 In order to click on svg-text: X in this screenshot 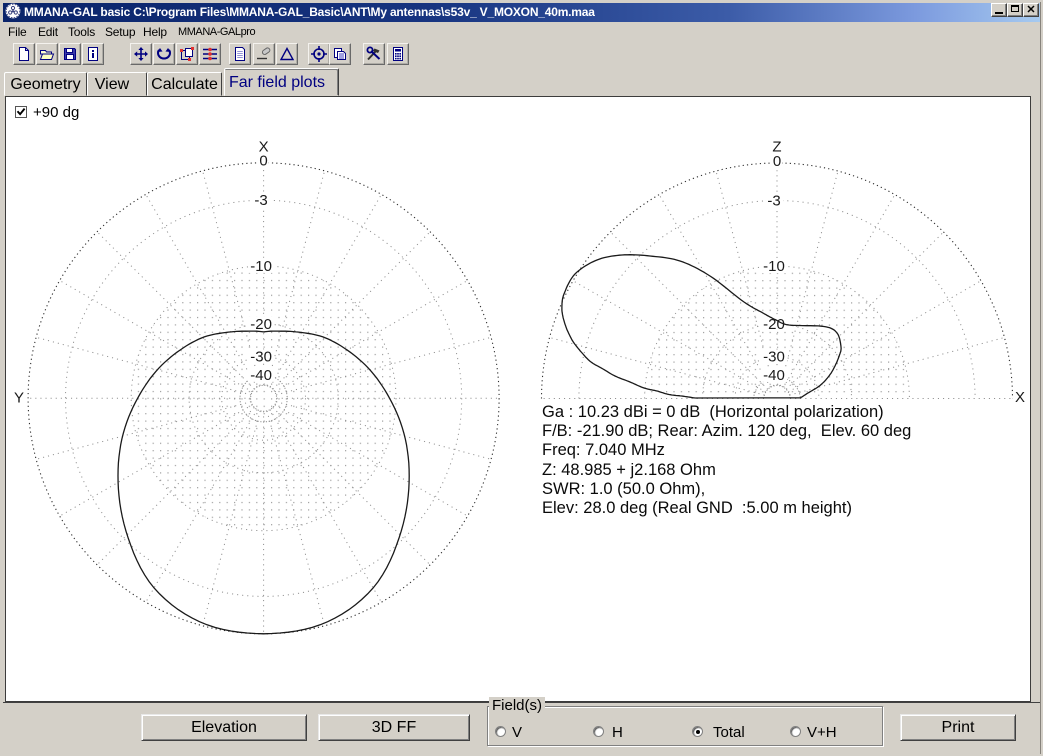, I will do `click(1020, 397)`.